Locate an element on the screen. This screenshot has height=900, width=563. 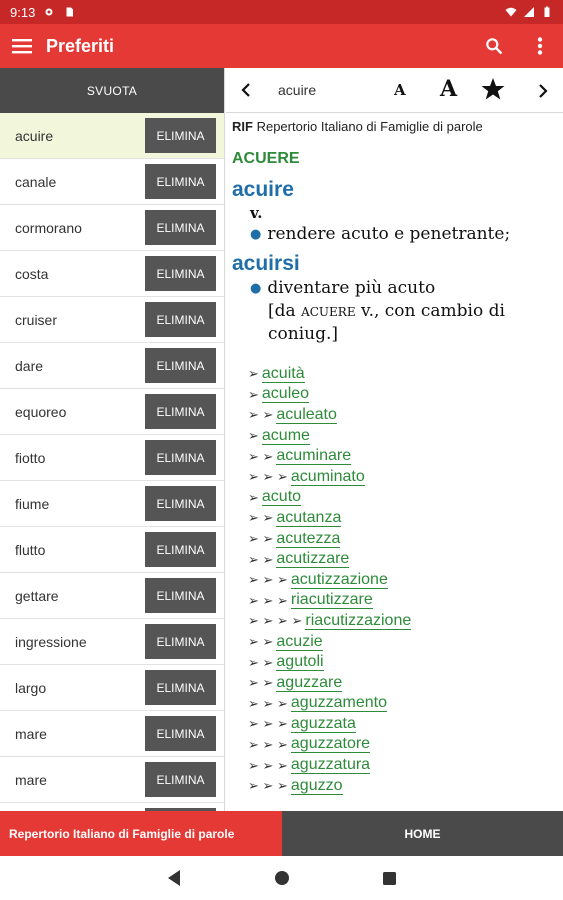
derived-word-link: acuminare is located at coordinates (314, 457).